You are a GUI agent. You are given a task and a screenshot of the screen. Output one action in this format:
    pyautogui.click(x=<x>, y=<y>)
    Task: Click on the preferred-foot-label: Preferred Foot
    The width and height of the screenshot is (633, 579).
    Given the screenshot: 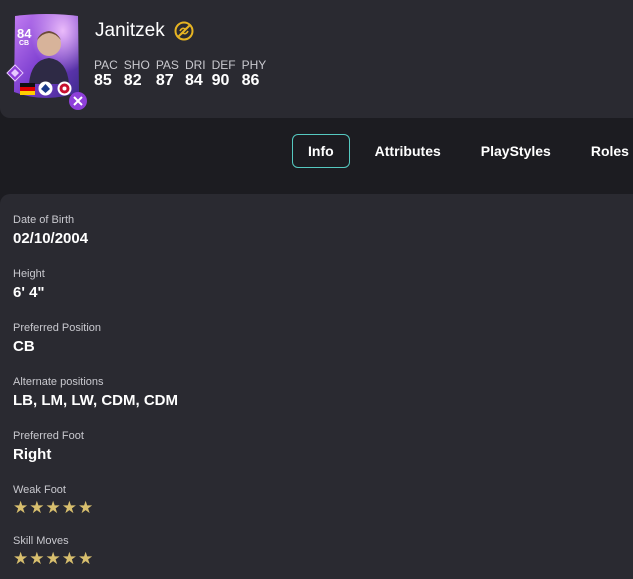 What is the action you would take?
    pyautogui.click(x=48, y=436)
    